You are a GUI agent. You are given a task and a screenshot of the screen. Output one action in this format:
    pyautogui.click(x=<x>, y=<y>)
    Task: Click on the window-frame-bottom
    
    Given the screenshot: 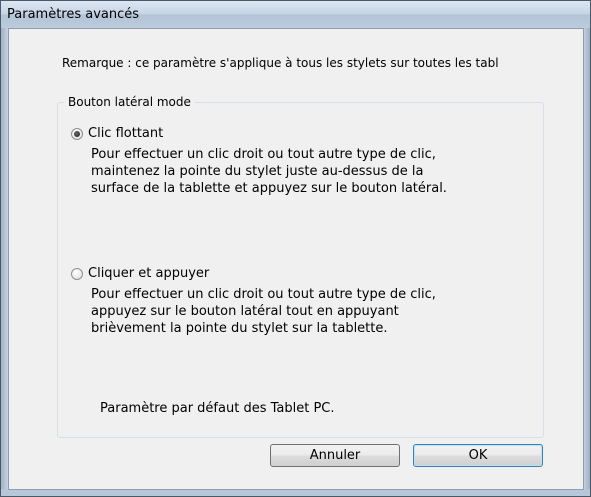 What is the action you would take?
    pyautogui.click(x=295, y=492)
    